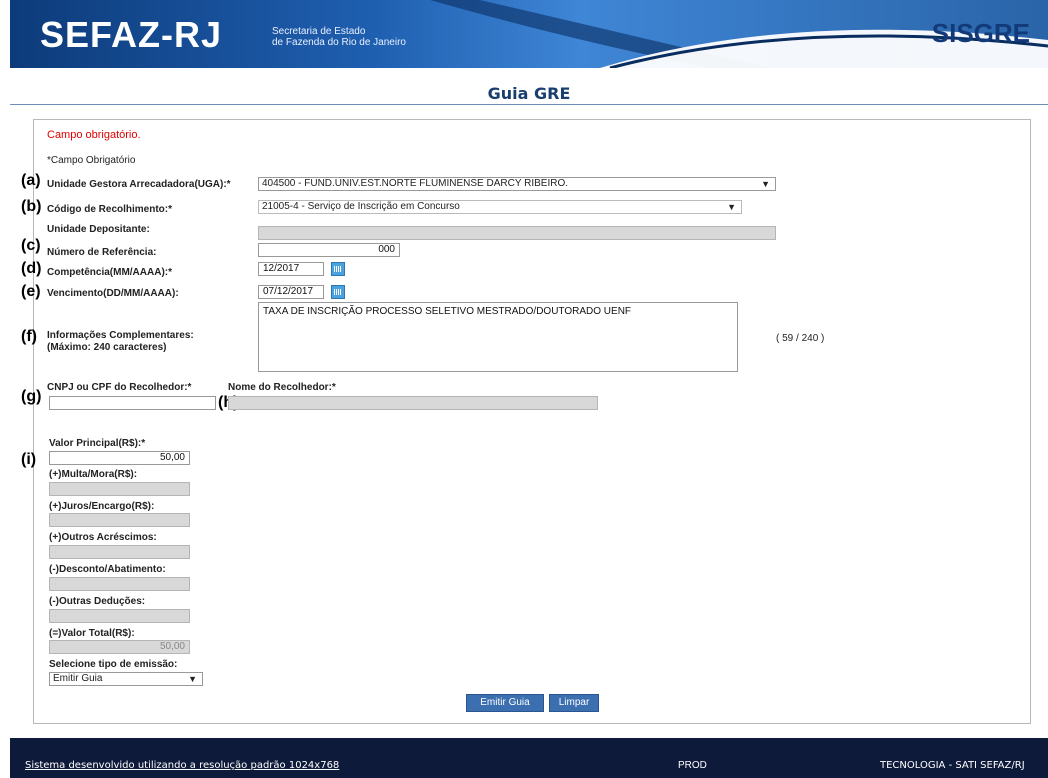 Image resolution: width=1048 pixels, height=778 pixels. Describe the element at coordinates (102, 506) in the screenshot. I see `juros-label: (+)Juros/Encargo(R$):` at that location.